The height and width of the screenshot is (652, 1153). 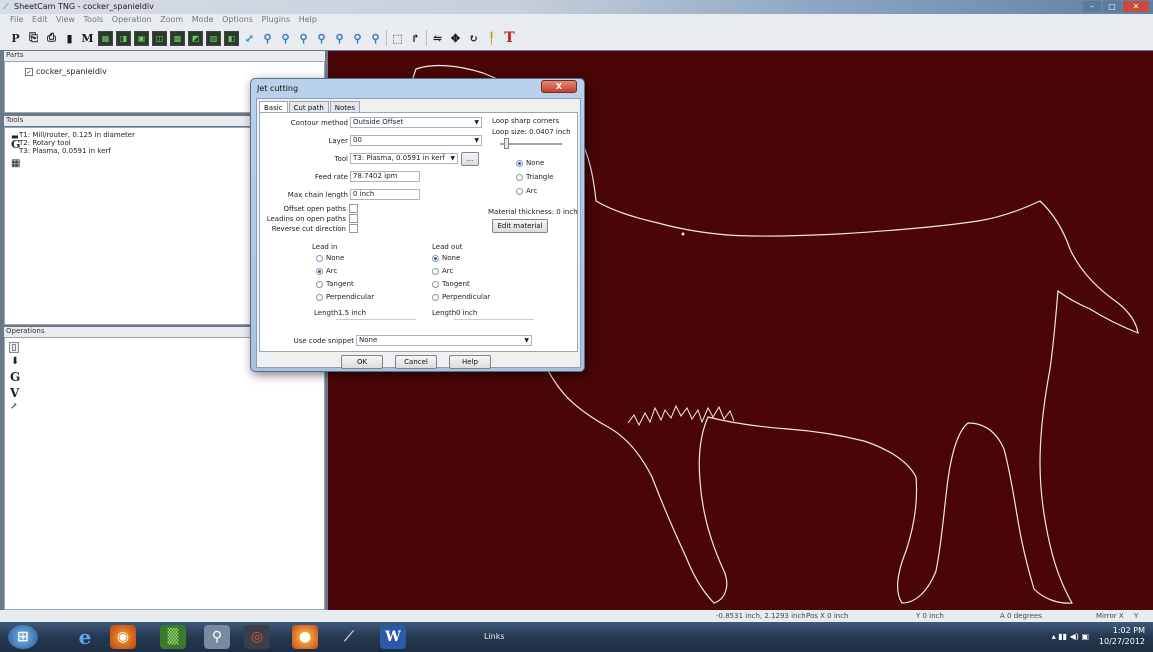 What do you see at coordinates (66, 71) in the screenshot?
I see `part-item: ✓ cocker_spanieldiv` at bounding box center [66, 71].